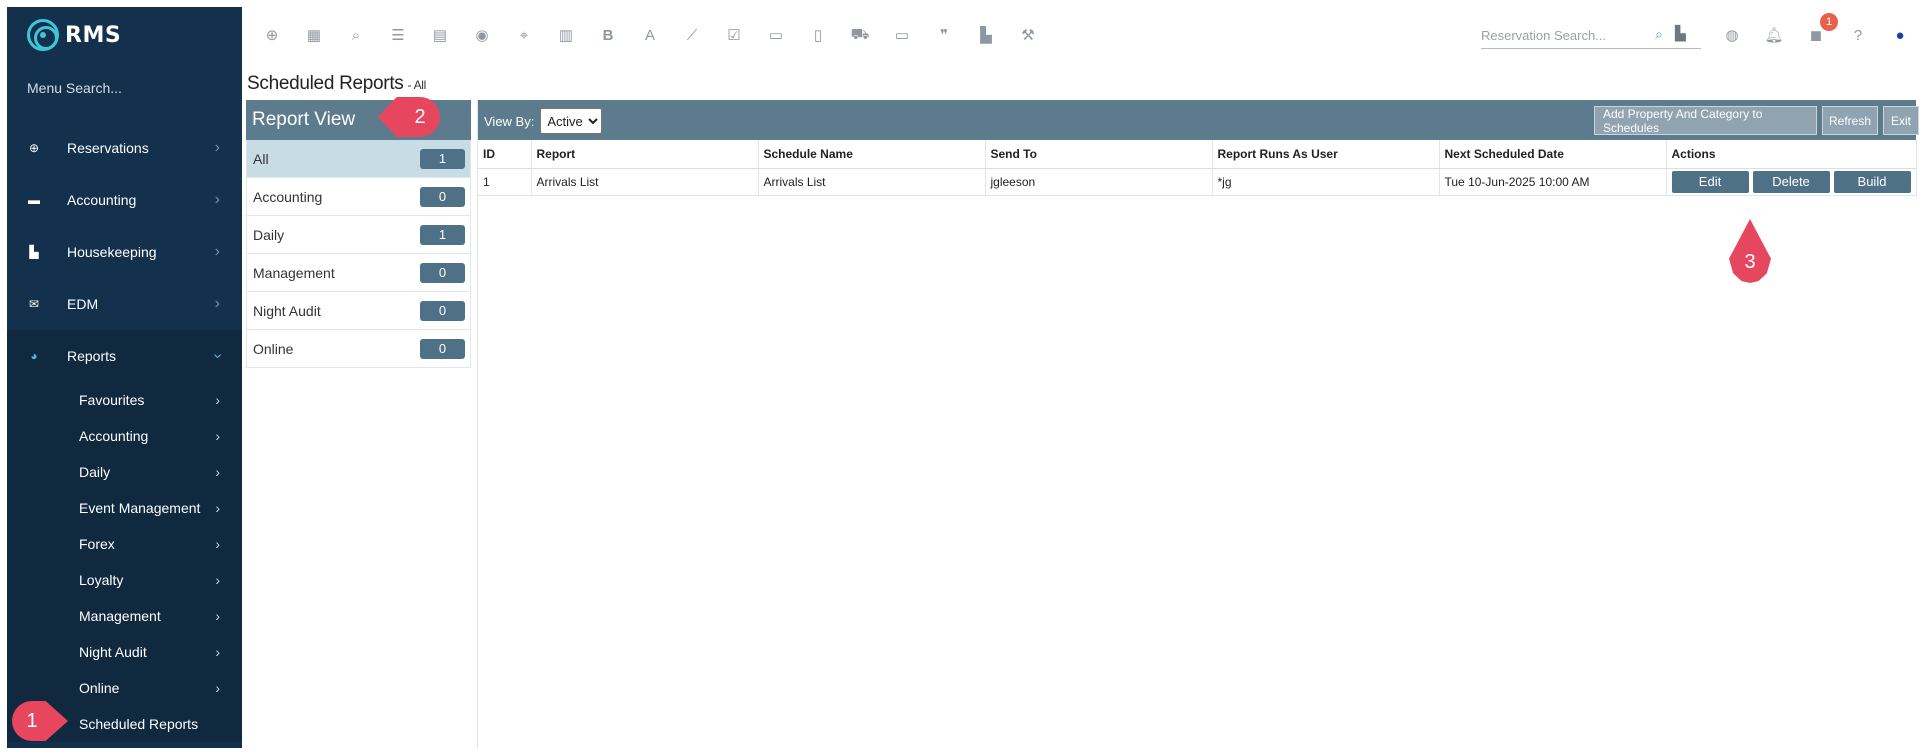  I want to click on cell-report: Arrivals List, so click(645, 182).